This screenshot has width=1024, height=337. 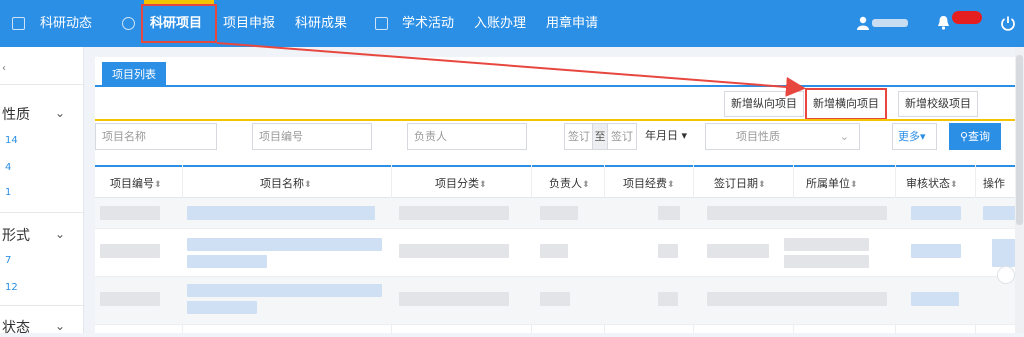 I want to click on annotation-arrow, so click(x=511, y=69).